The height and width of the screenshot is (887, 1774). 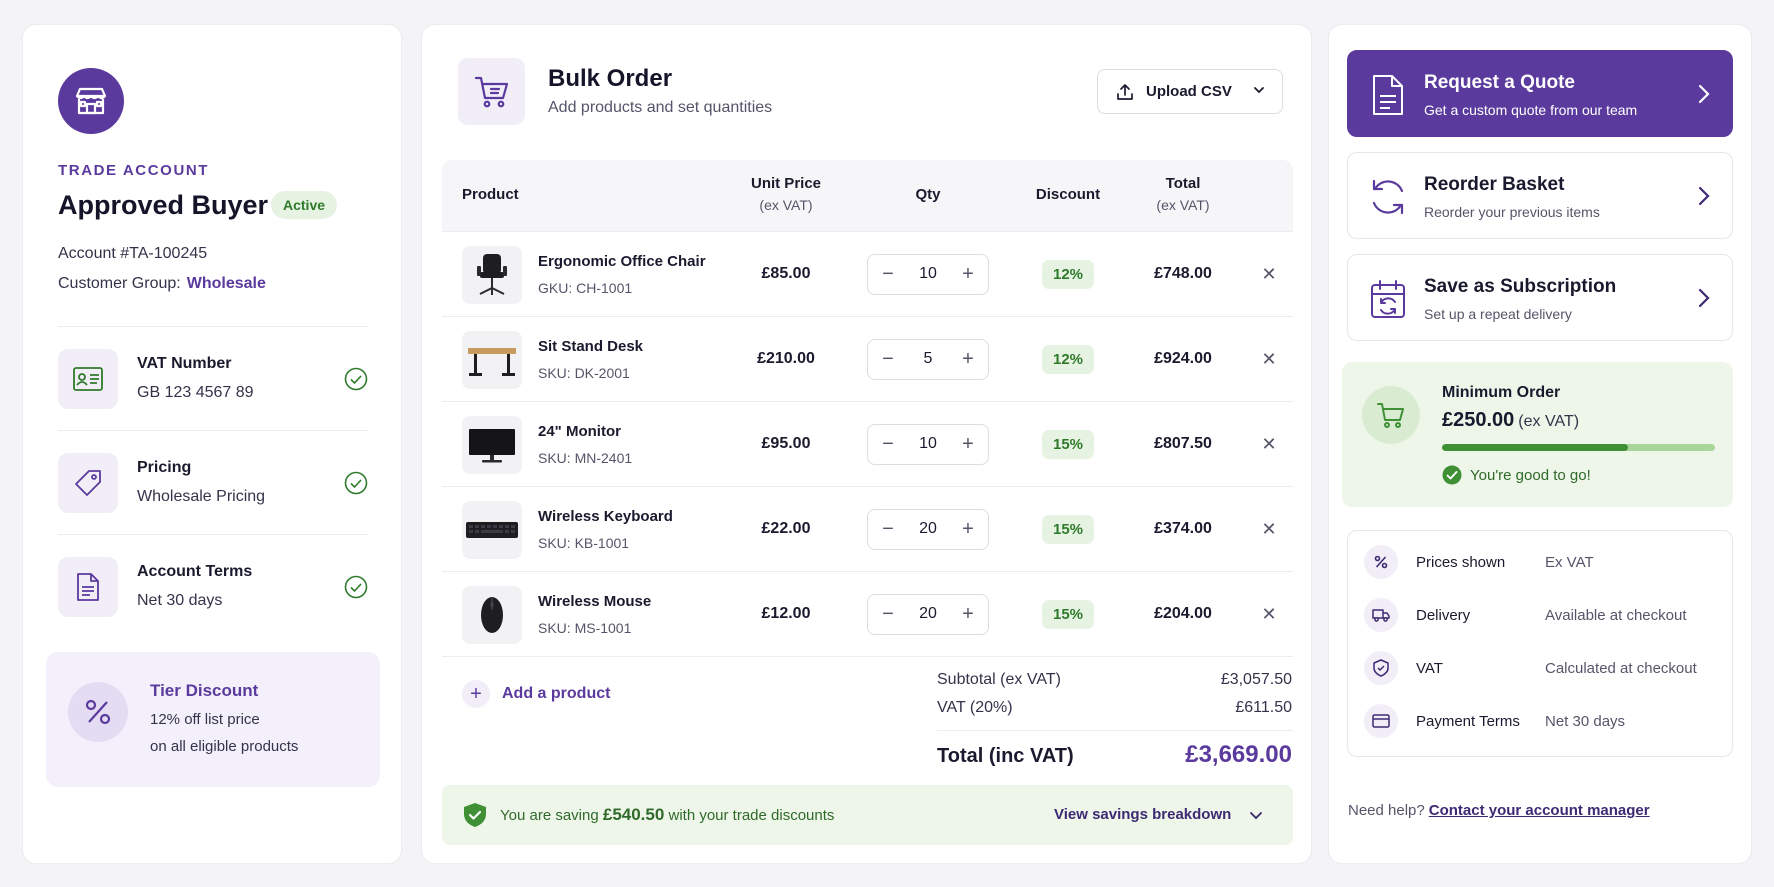 I want to click on subtotal-value: £3,057.50, so click(x=1256, y=679).